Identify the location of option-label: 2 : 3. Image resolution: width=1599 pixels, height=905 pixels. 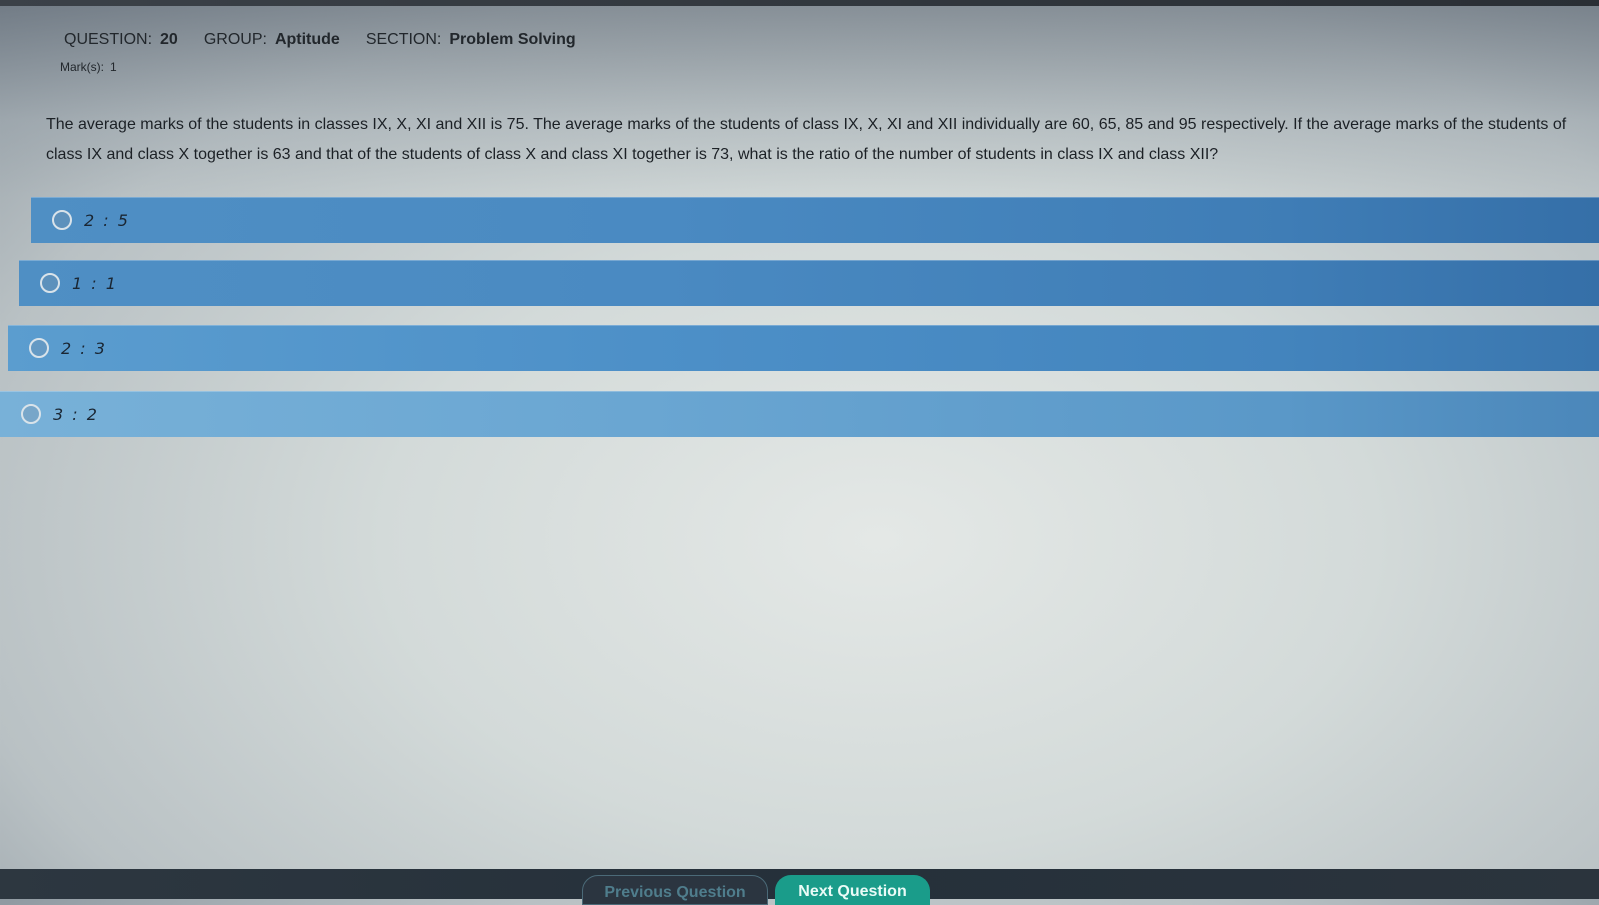
(84, 348).